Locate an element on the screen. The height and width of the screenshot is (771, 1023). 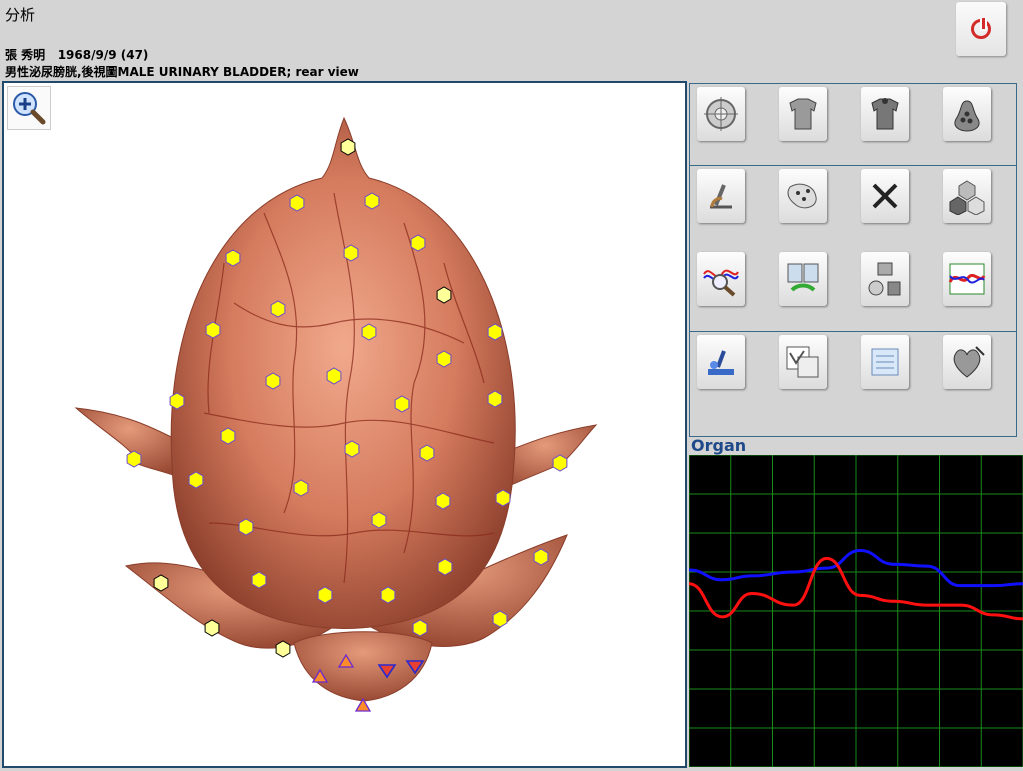
heart-icon is located at coordinates (969, 362).